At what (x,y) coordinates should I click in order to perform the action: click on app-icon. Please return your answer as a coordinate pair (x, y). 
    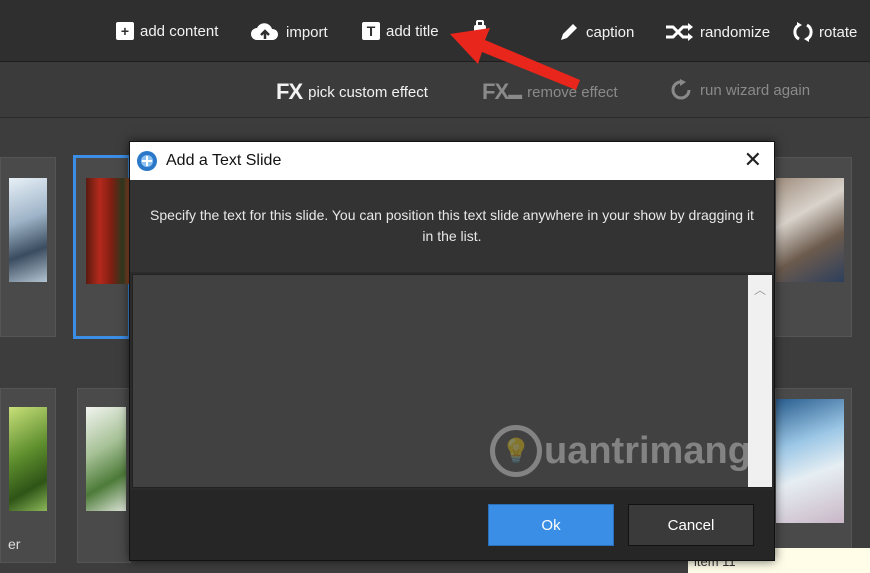
    Looking at the image, I should click on (147, 161).